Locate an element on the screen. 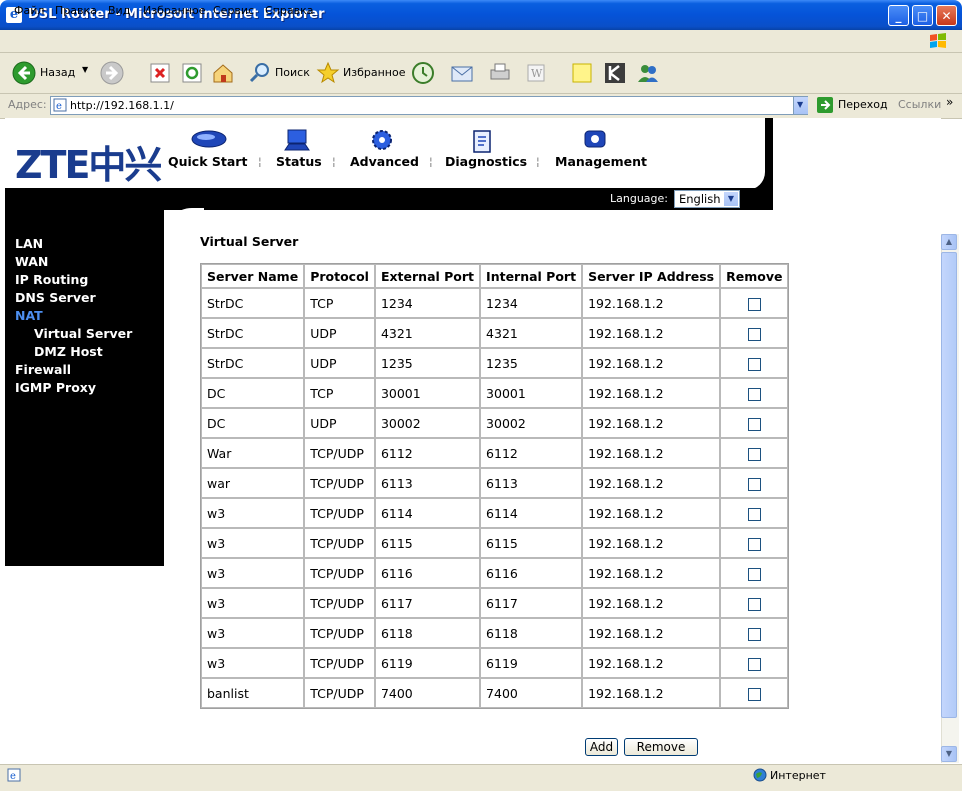 The width and height of the screenshot is (962, 791). scrollbar-thumb is located at coordinates (949, 485).